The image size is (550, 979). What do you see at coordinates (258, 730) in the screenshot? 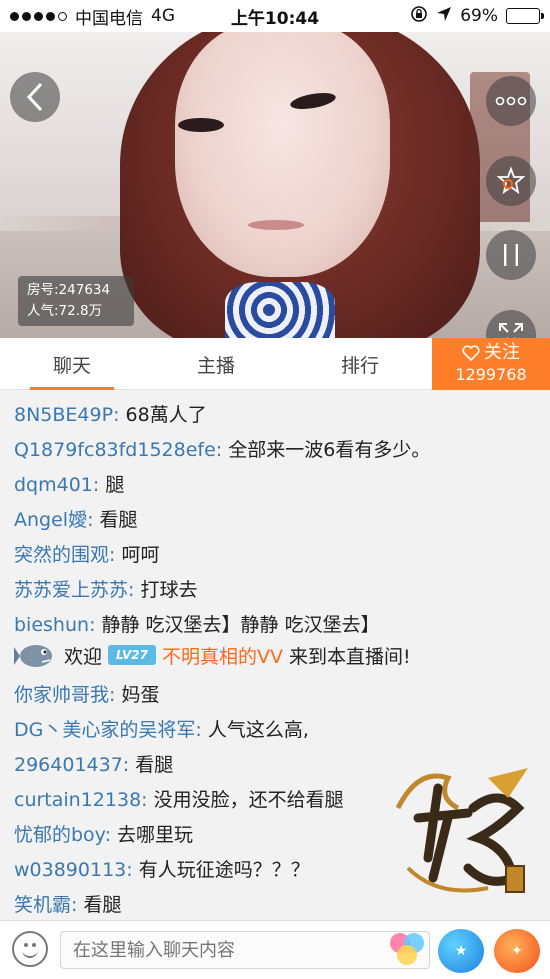
I see `chat-text: 人气这么高,` at bounding box center [258, 730].